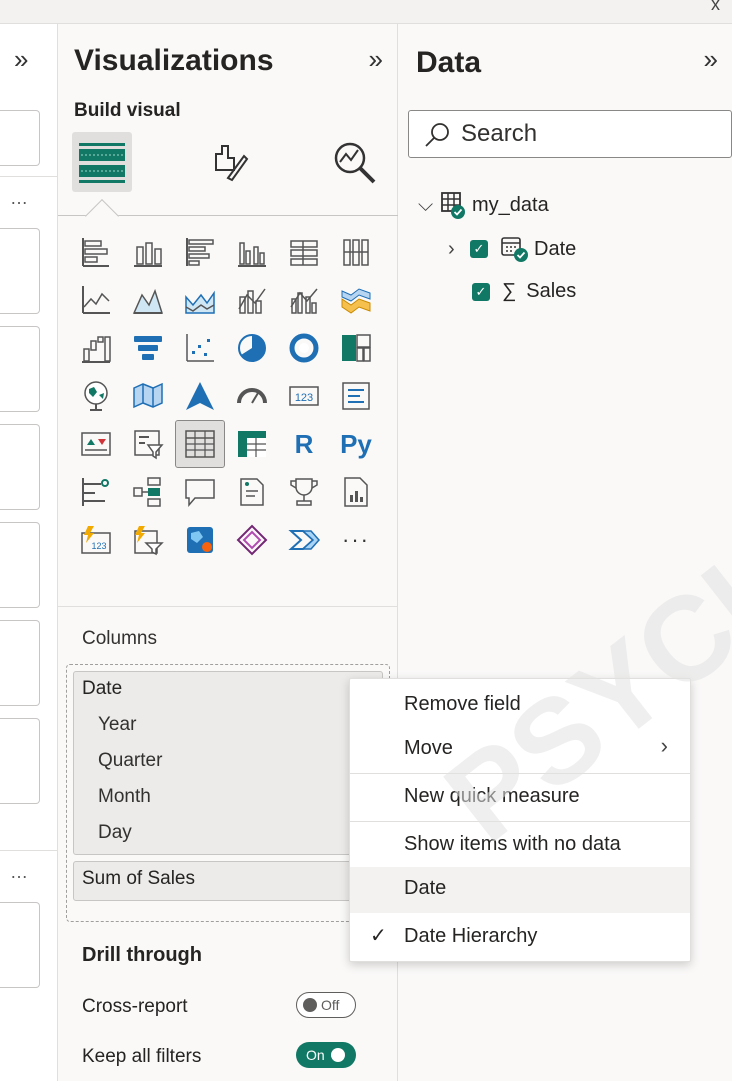 The height and width of the screenshot is (1081, 732). What do you see at coordinates (356, 300) in the screenshot?
I see `ribbon-chart-icon` at bounding box center [356, 300].